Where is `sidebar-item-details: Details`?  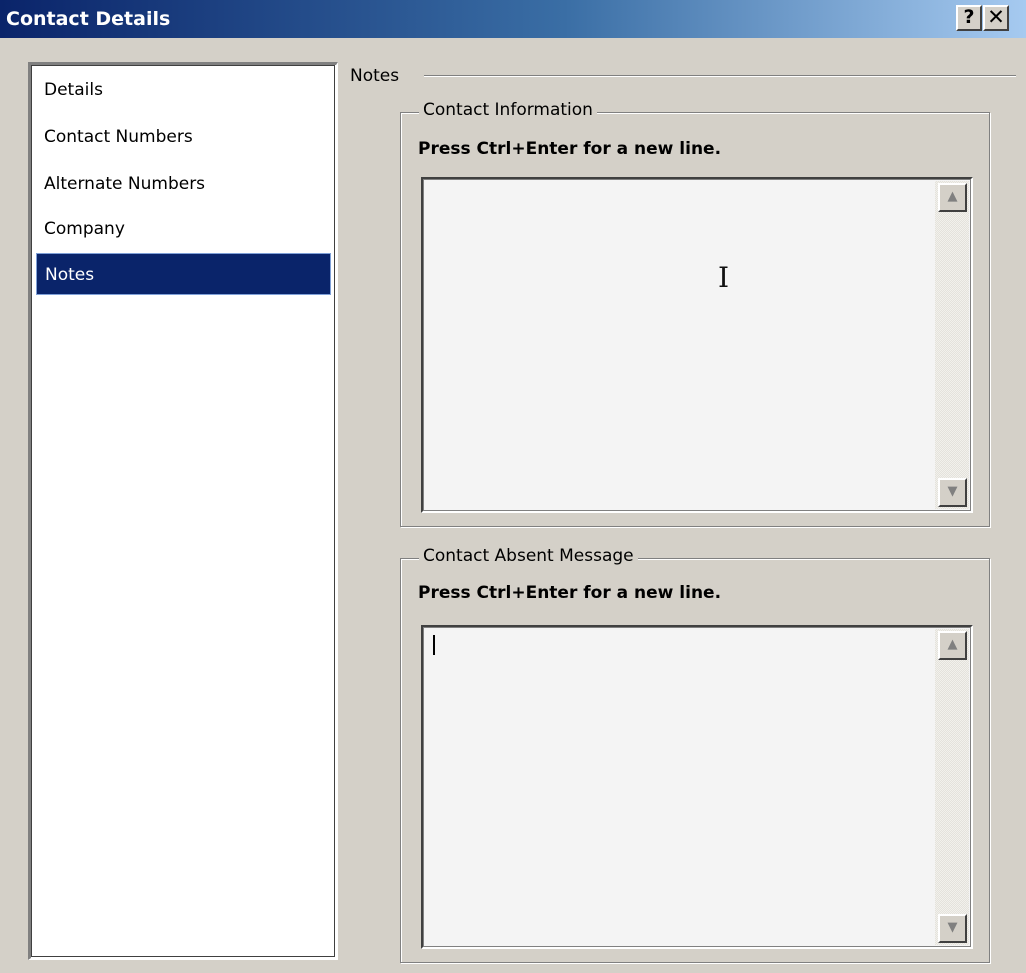
sidebar-item-details: Details is located at coordinates (183, 90).